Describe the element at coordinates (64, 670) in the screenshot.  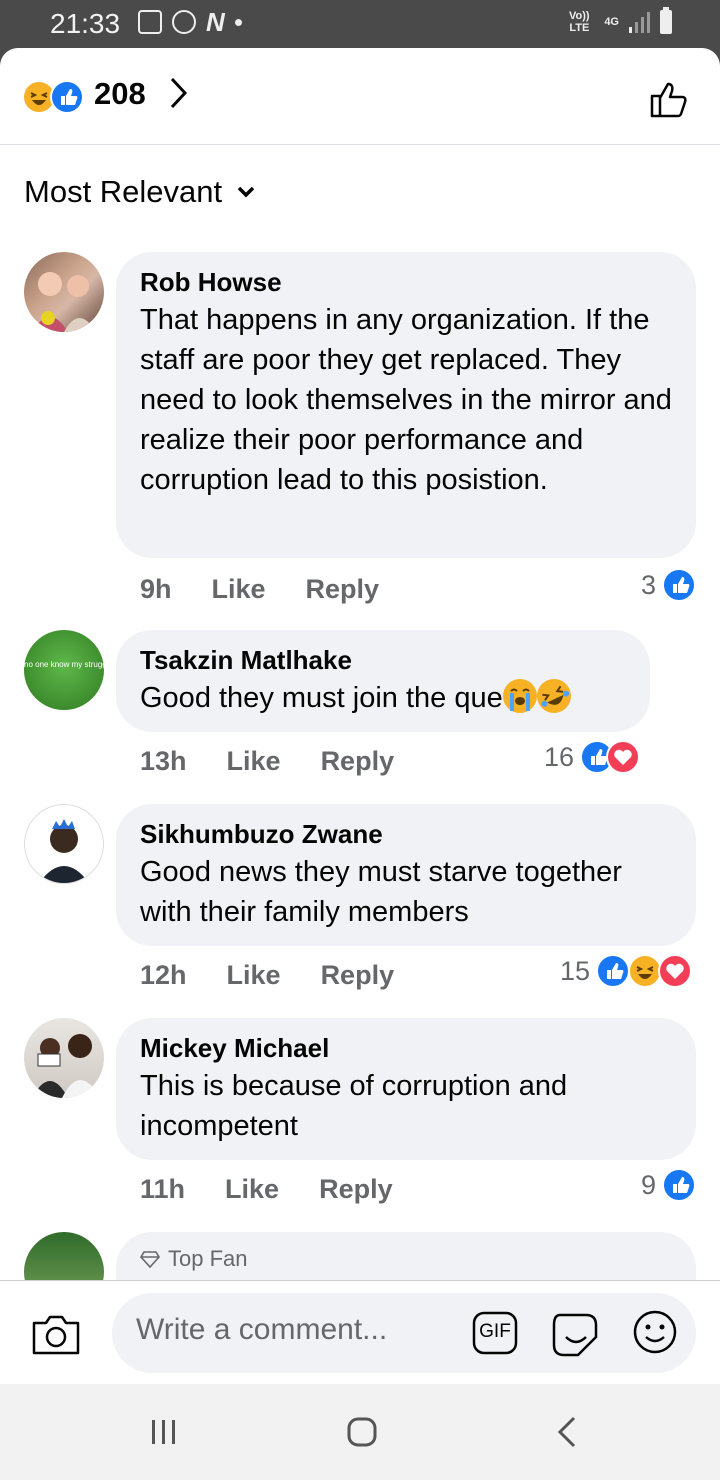
I see `avatar: no one know my struggle` at that location.